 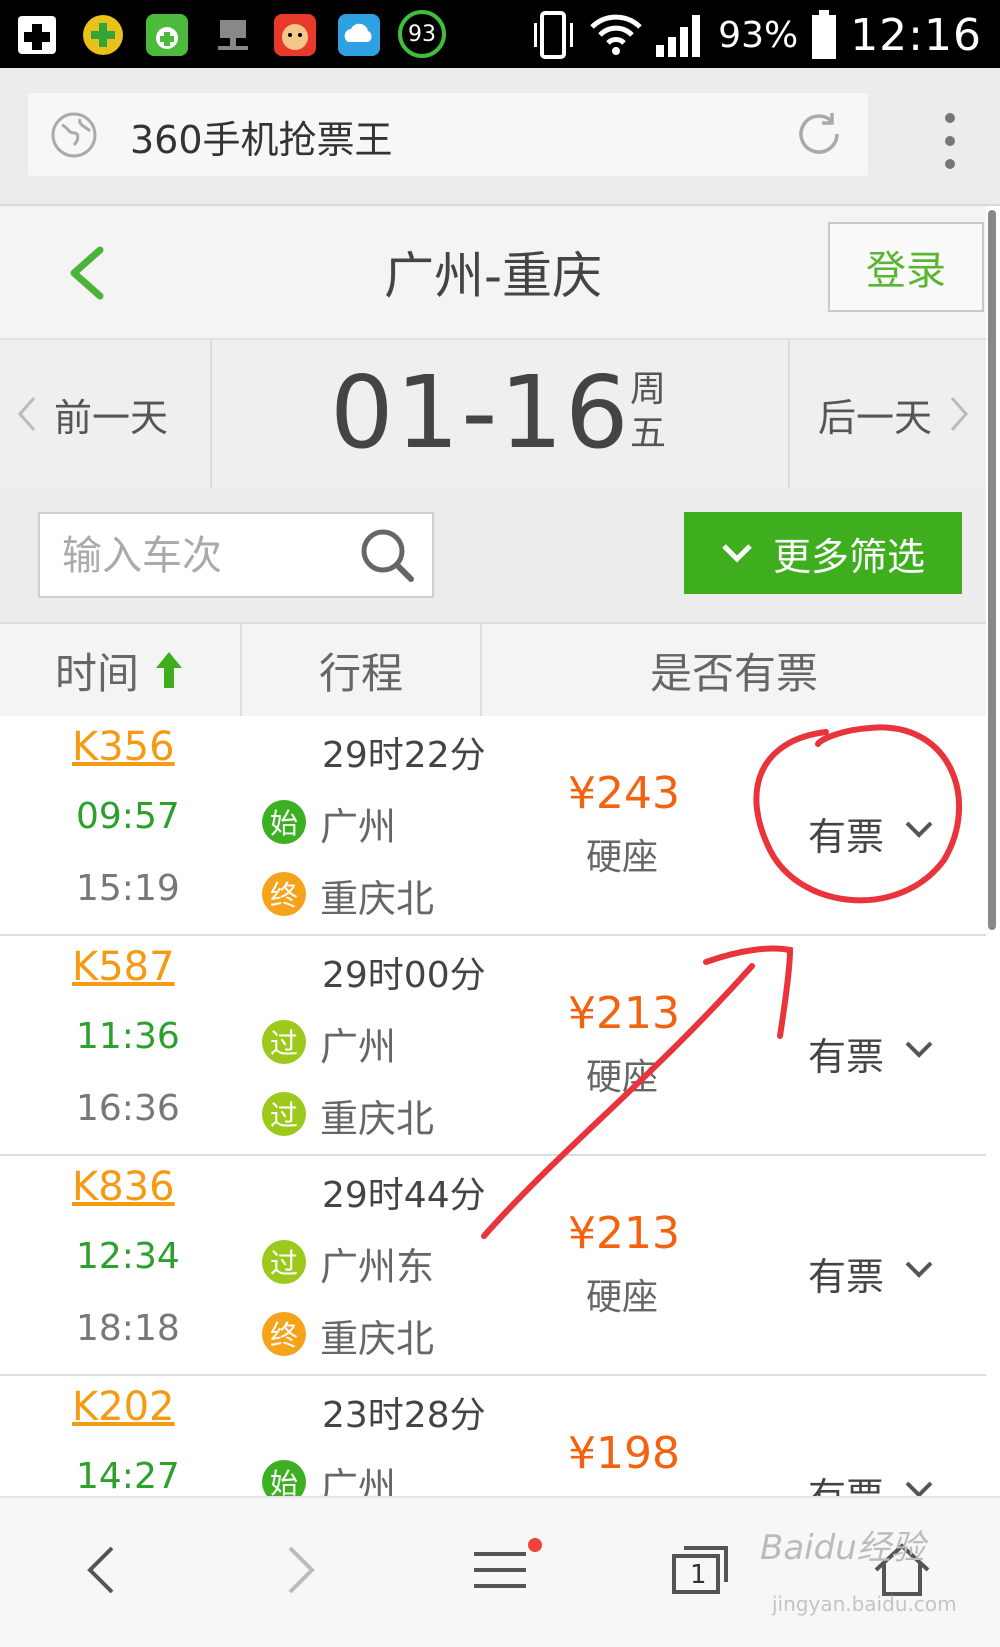 What do you see at coordinates (648, 389) in the screenshot?
I see `weekday-line-1: 周` at bounding box center [648, 389].